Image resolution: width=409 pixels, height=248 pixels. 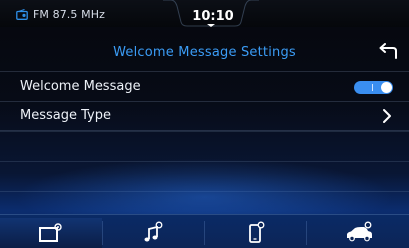 I want to click on nav-display-settings, so click(x=51, y=233).